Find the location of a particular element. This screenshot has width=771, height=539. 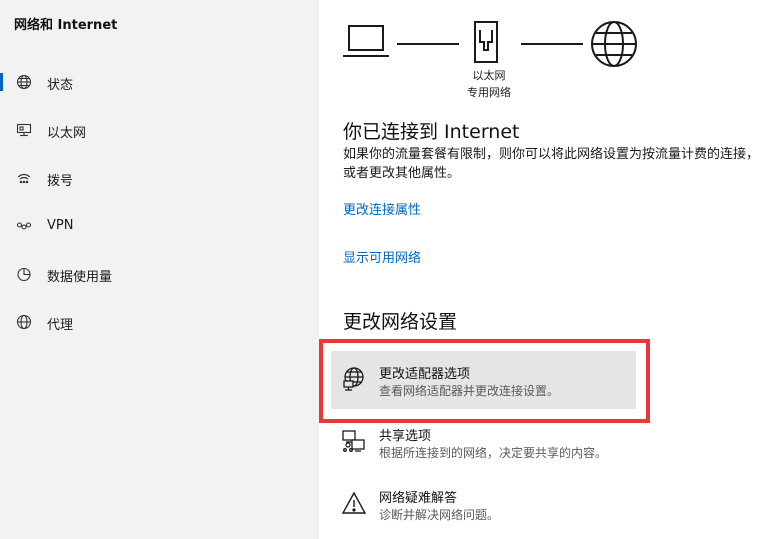

diagram-label-network: 以太网 is located at coordinates (489, 75).